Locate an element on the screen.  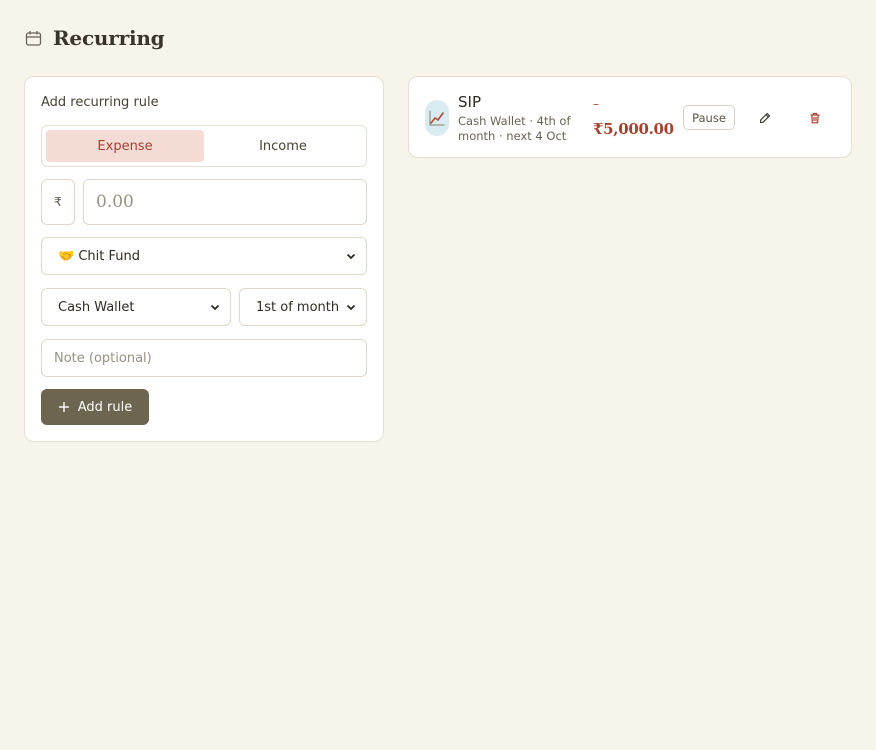
currency-symbol: ₹ is located at coordinates (58, 202).